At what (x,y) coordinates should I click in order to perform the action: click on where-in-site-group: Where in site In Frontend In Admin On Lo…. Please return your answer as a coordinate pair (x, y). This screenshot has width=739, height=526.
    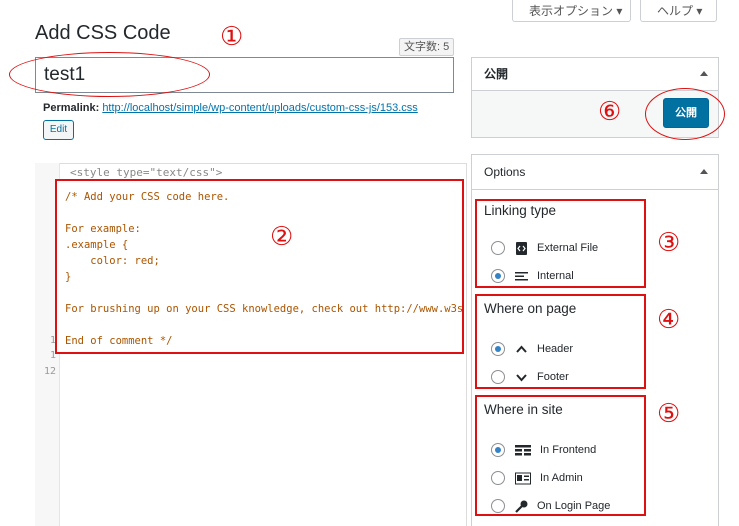
    Looking at the image, I should click on (560, 455).